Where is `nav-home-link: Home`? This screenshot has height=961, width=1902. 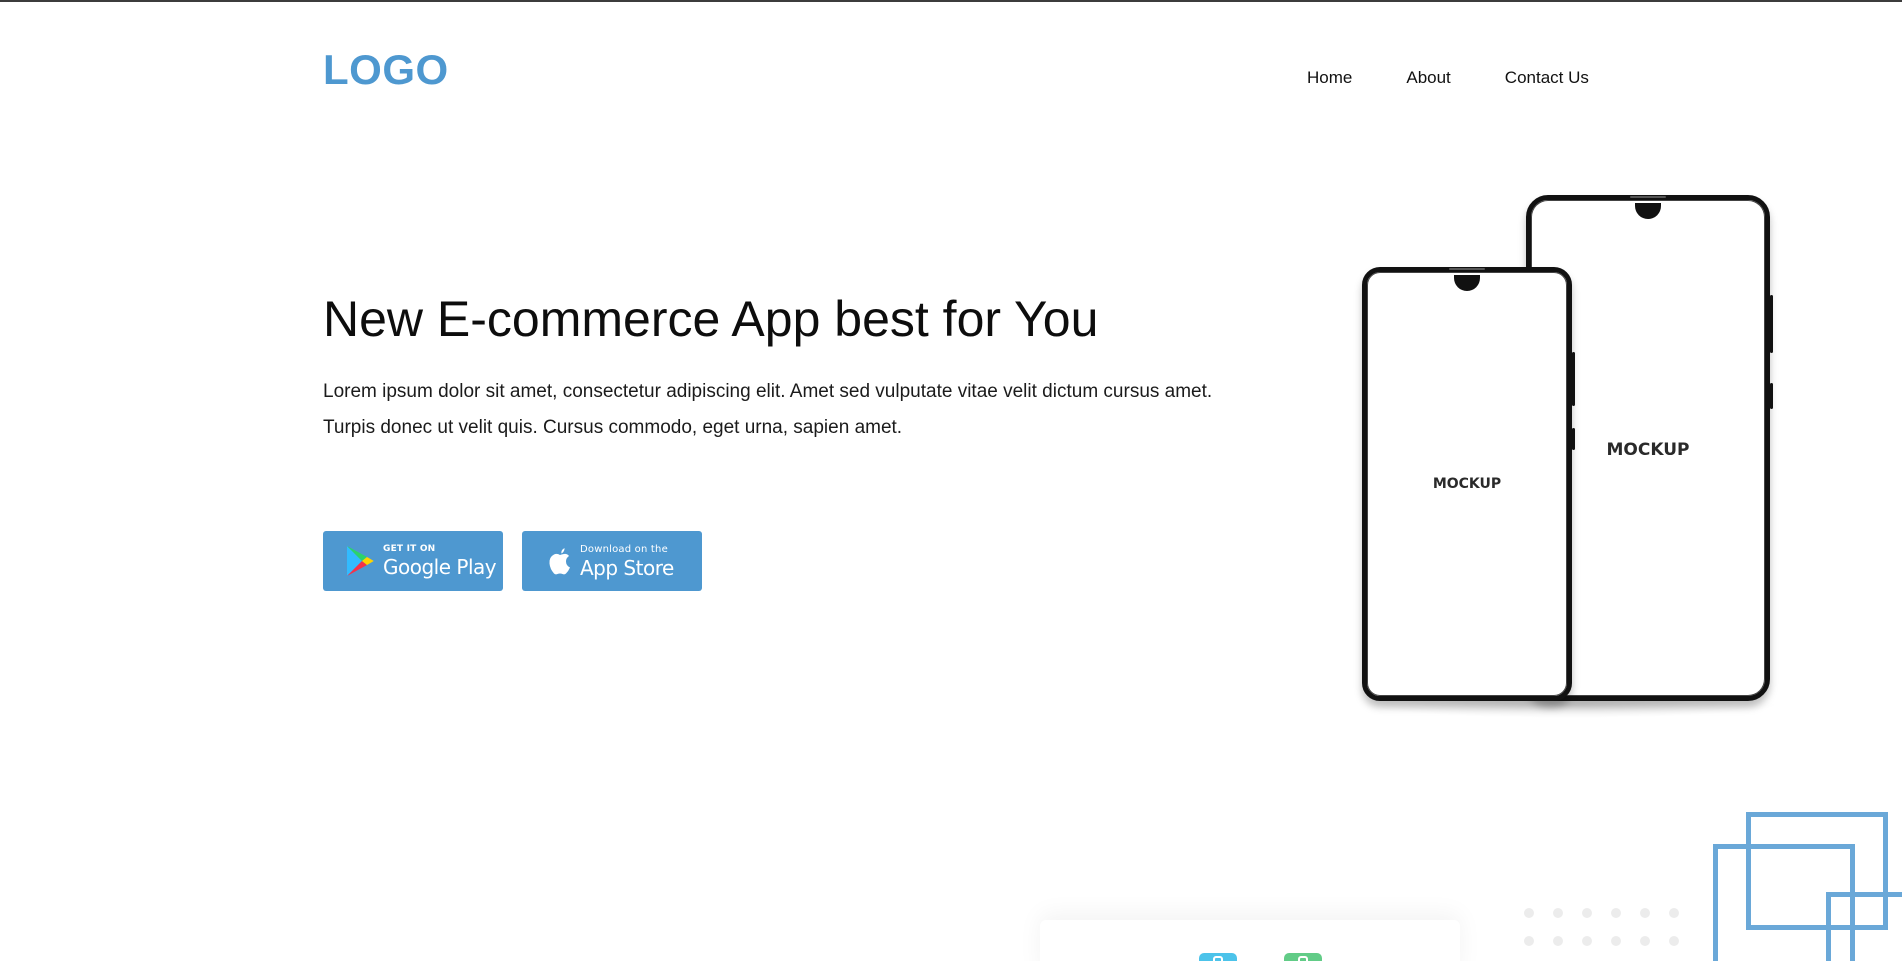
nav-home-link: Home is located at coordinates (1329, 77).